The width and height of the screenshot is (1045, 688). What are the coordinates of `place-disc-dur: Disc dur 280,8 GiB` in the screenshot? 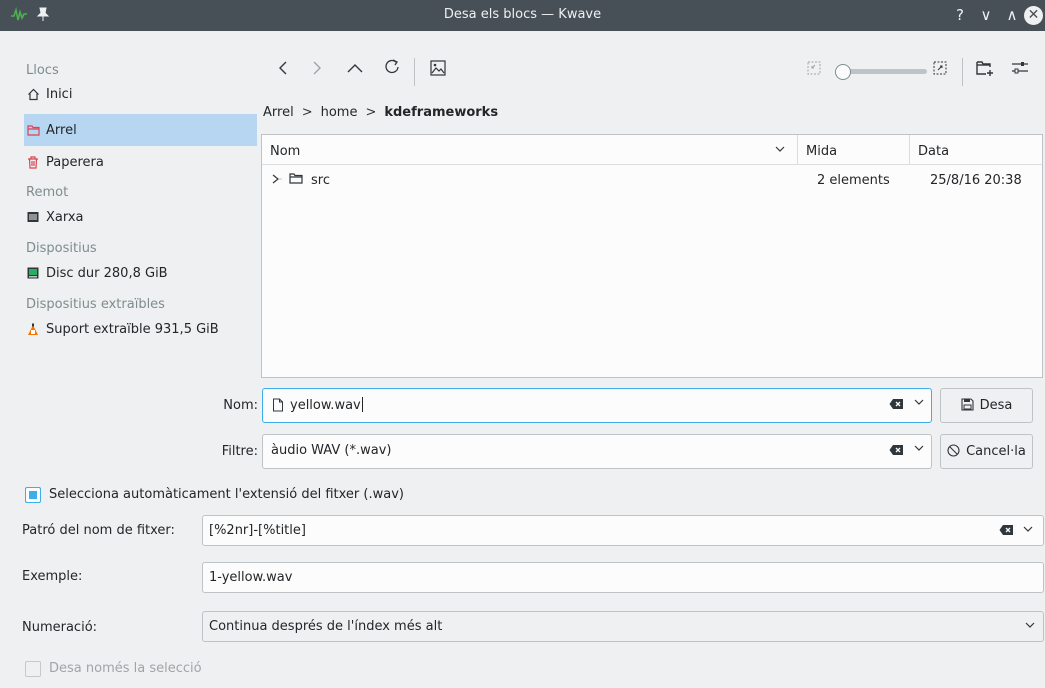 It's located at (140, 273).